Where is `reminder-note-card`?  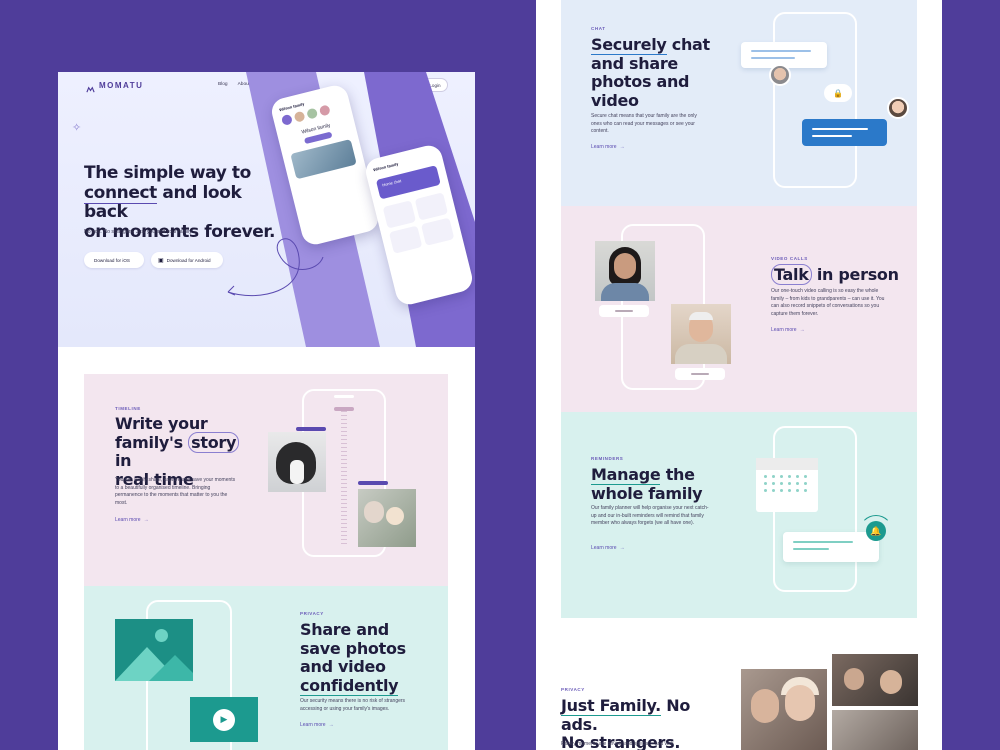
reminder-note-card is located at coordinates (831, 547).